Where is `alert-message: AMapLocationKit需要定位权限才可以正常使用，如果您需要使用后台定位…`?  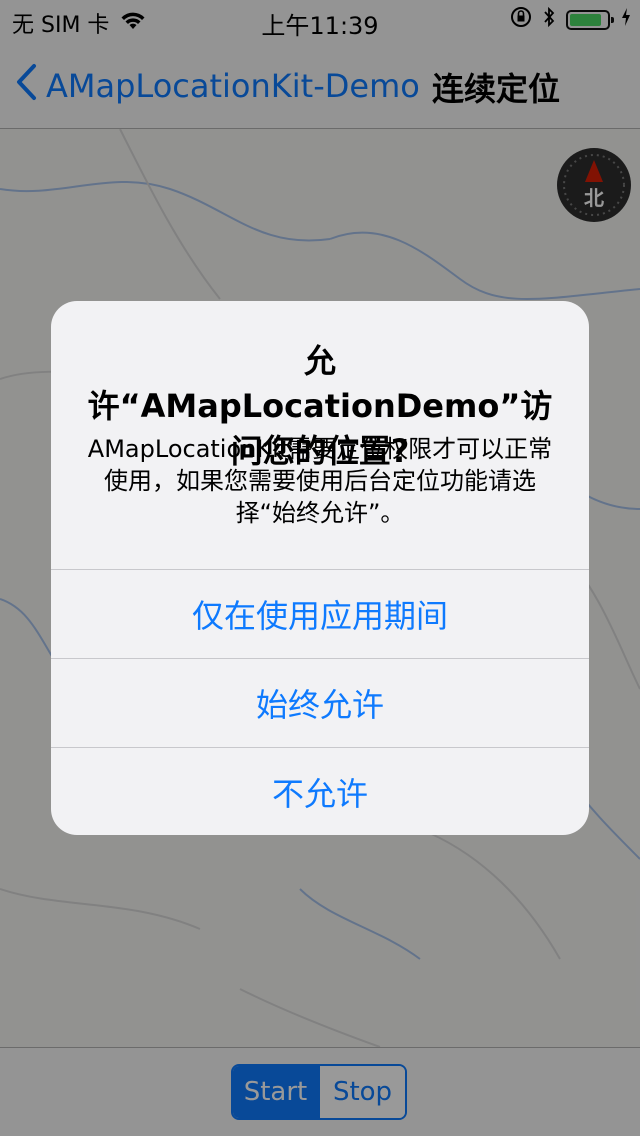
alert-message: AMapLocationKit需要定位权限才可以正常使用，如果您需要使用后台定位… is located at coordinates (320, 481).